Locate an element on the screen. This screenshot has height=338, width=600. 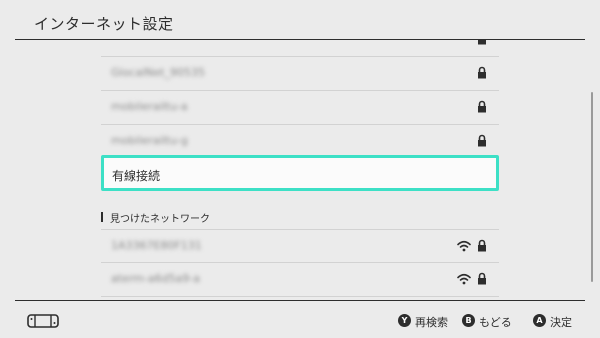
network-name: 1A3367E80F131 is located at coordinates (156, 245).